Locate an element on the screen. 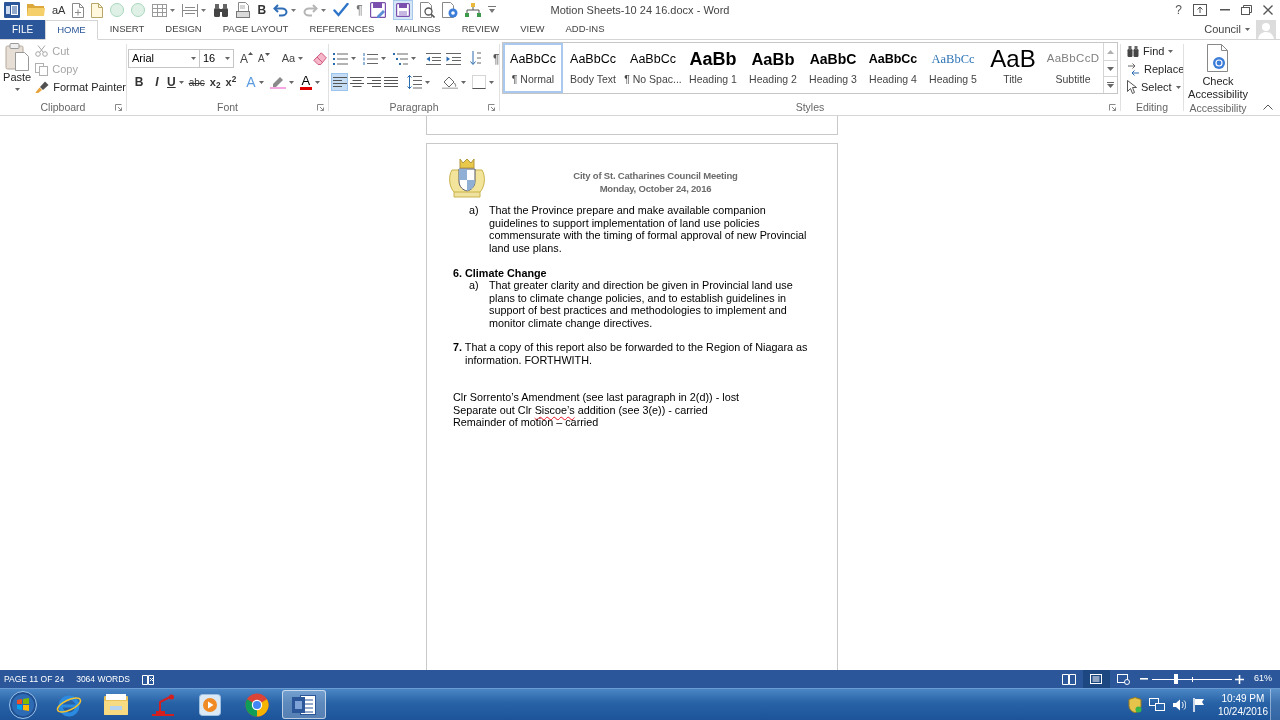 The width and height of the screenshot is (1280, 720). printer-page-icon is located at coordinates (243, 10).